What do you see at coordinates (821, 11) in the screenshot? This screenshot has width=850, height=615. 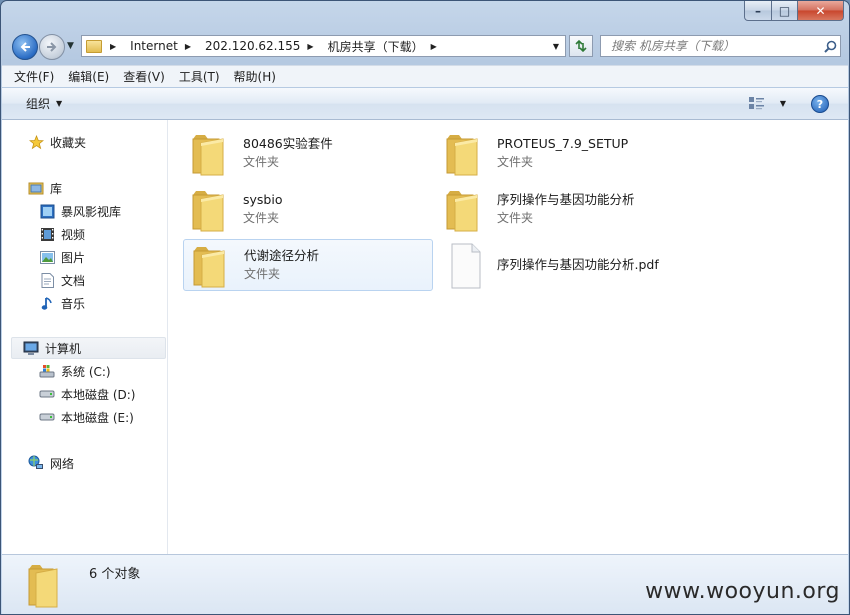 I see `close-button: ✕` at bounding box center [821, 11].